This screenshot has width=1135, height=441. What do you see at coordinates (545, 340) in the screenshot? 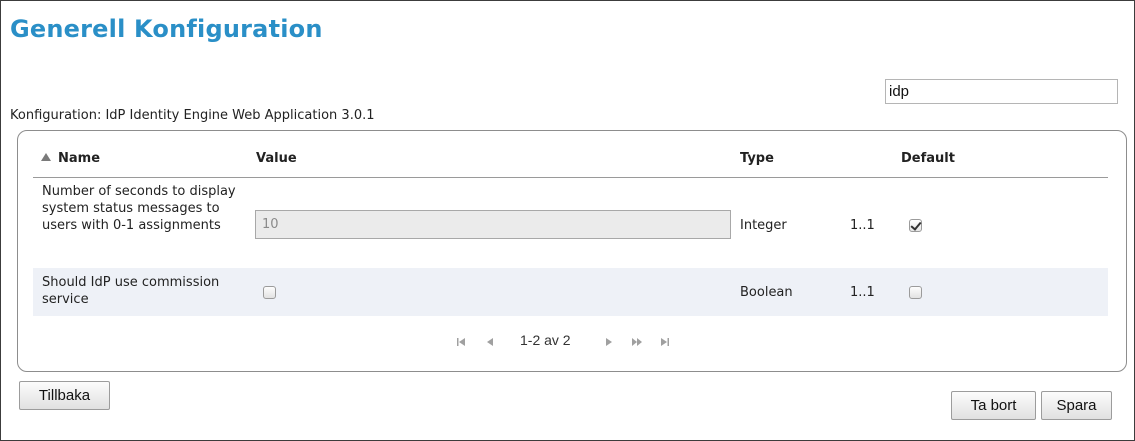
I see `page-indicator: 1-2 av 2` at bounding box center [545, 340].